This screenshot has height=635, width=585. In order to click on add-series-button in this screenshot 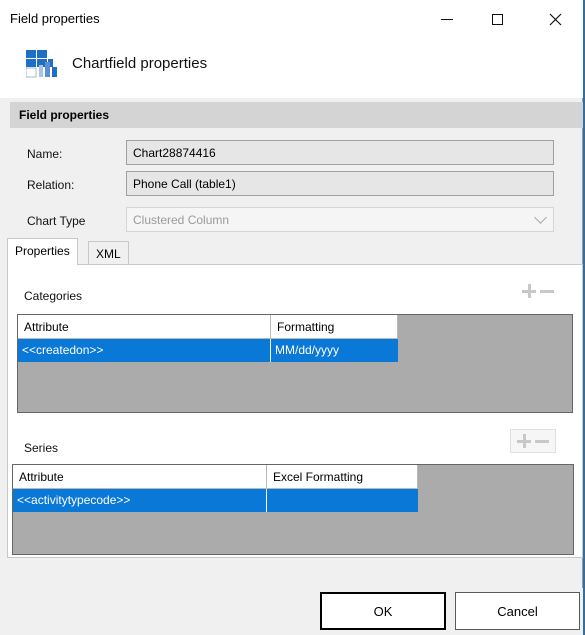, I will do `click(524, 441)`.